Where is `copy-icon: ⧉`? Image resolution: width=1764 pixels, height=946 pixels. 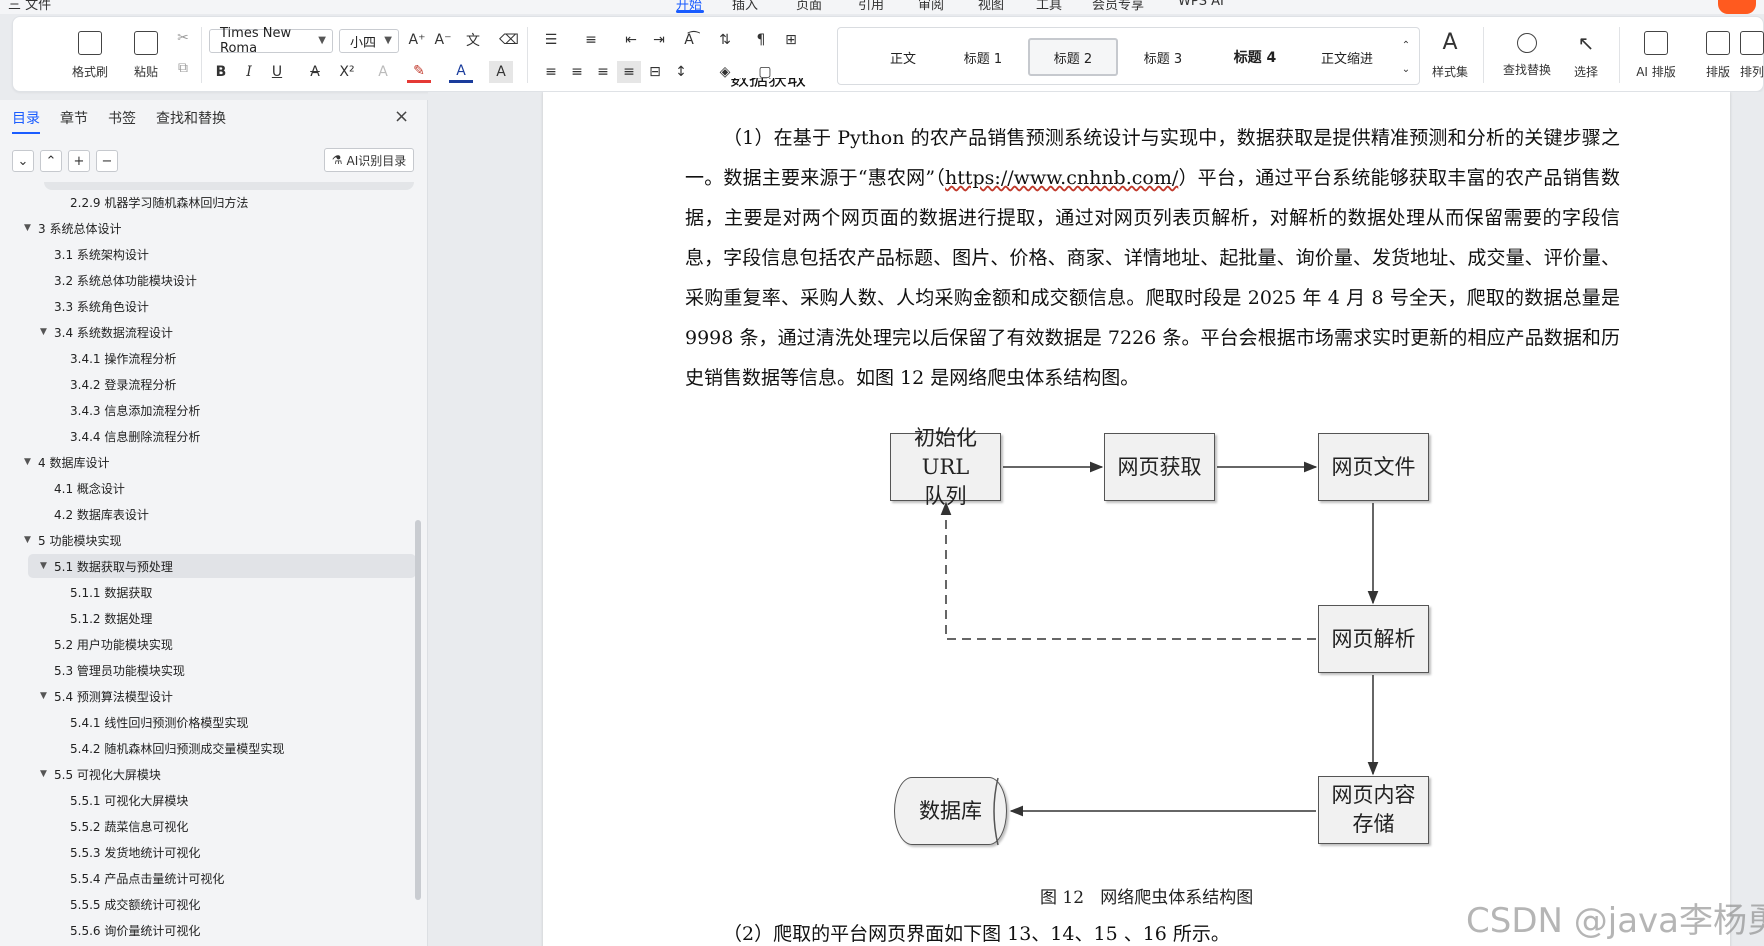
copy-icon: ⧉ is located at coordinates (183, 68).